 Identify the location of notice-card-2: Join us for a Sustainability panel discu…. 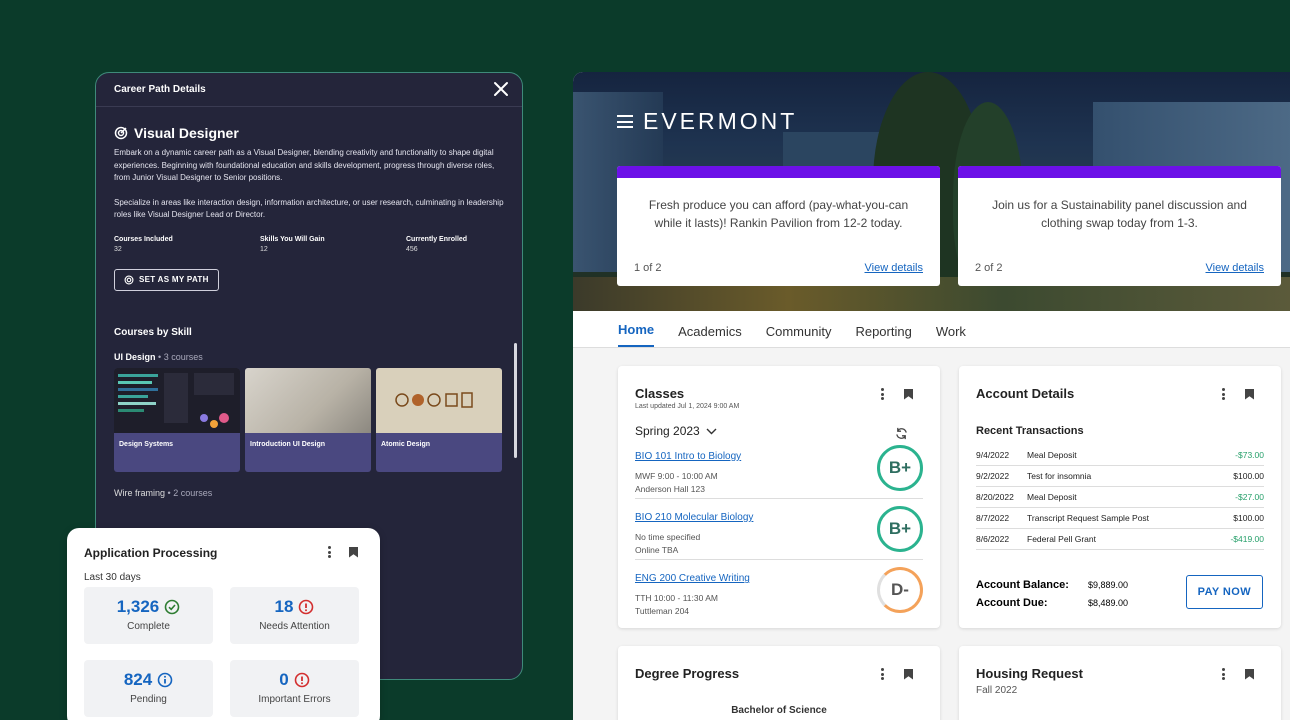
(1119, 226).